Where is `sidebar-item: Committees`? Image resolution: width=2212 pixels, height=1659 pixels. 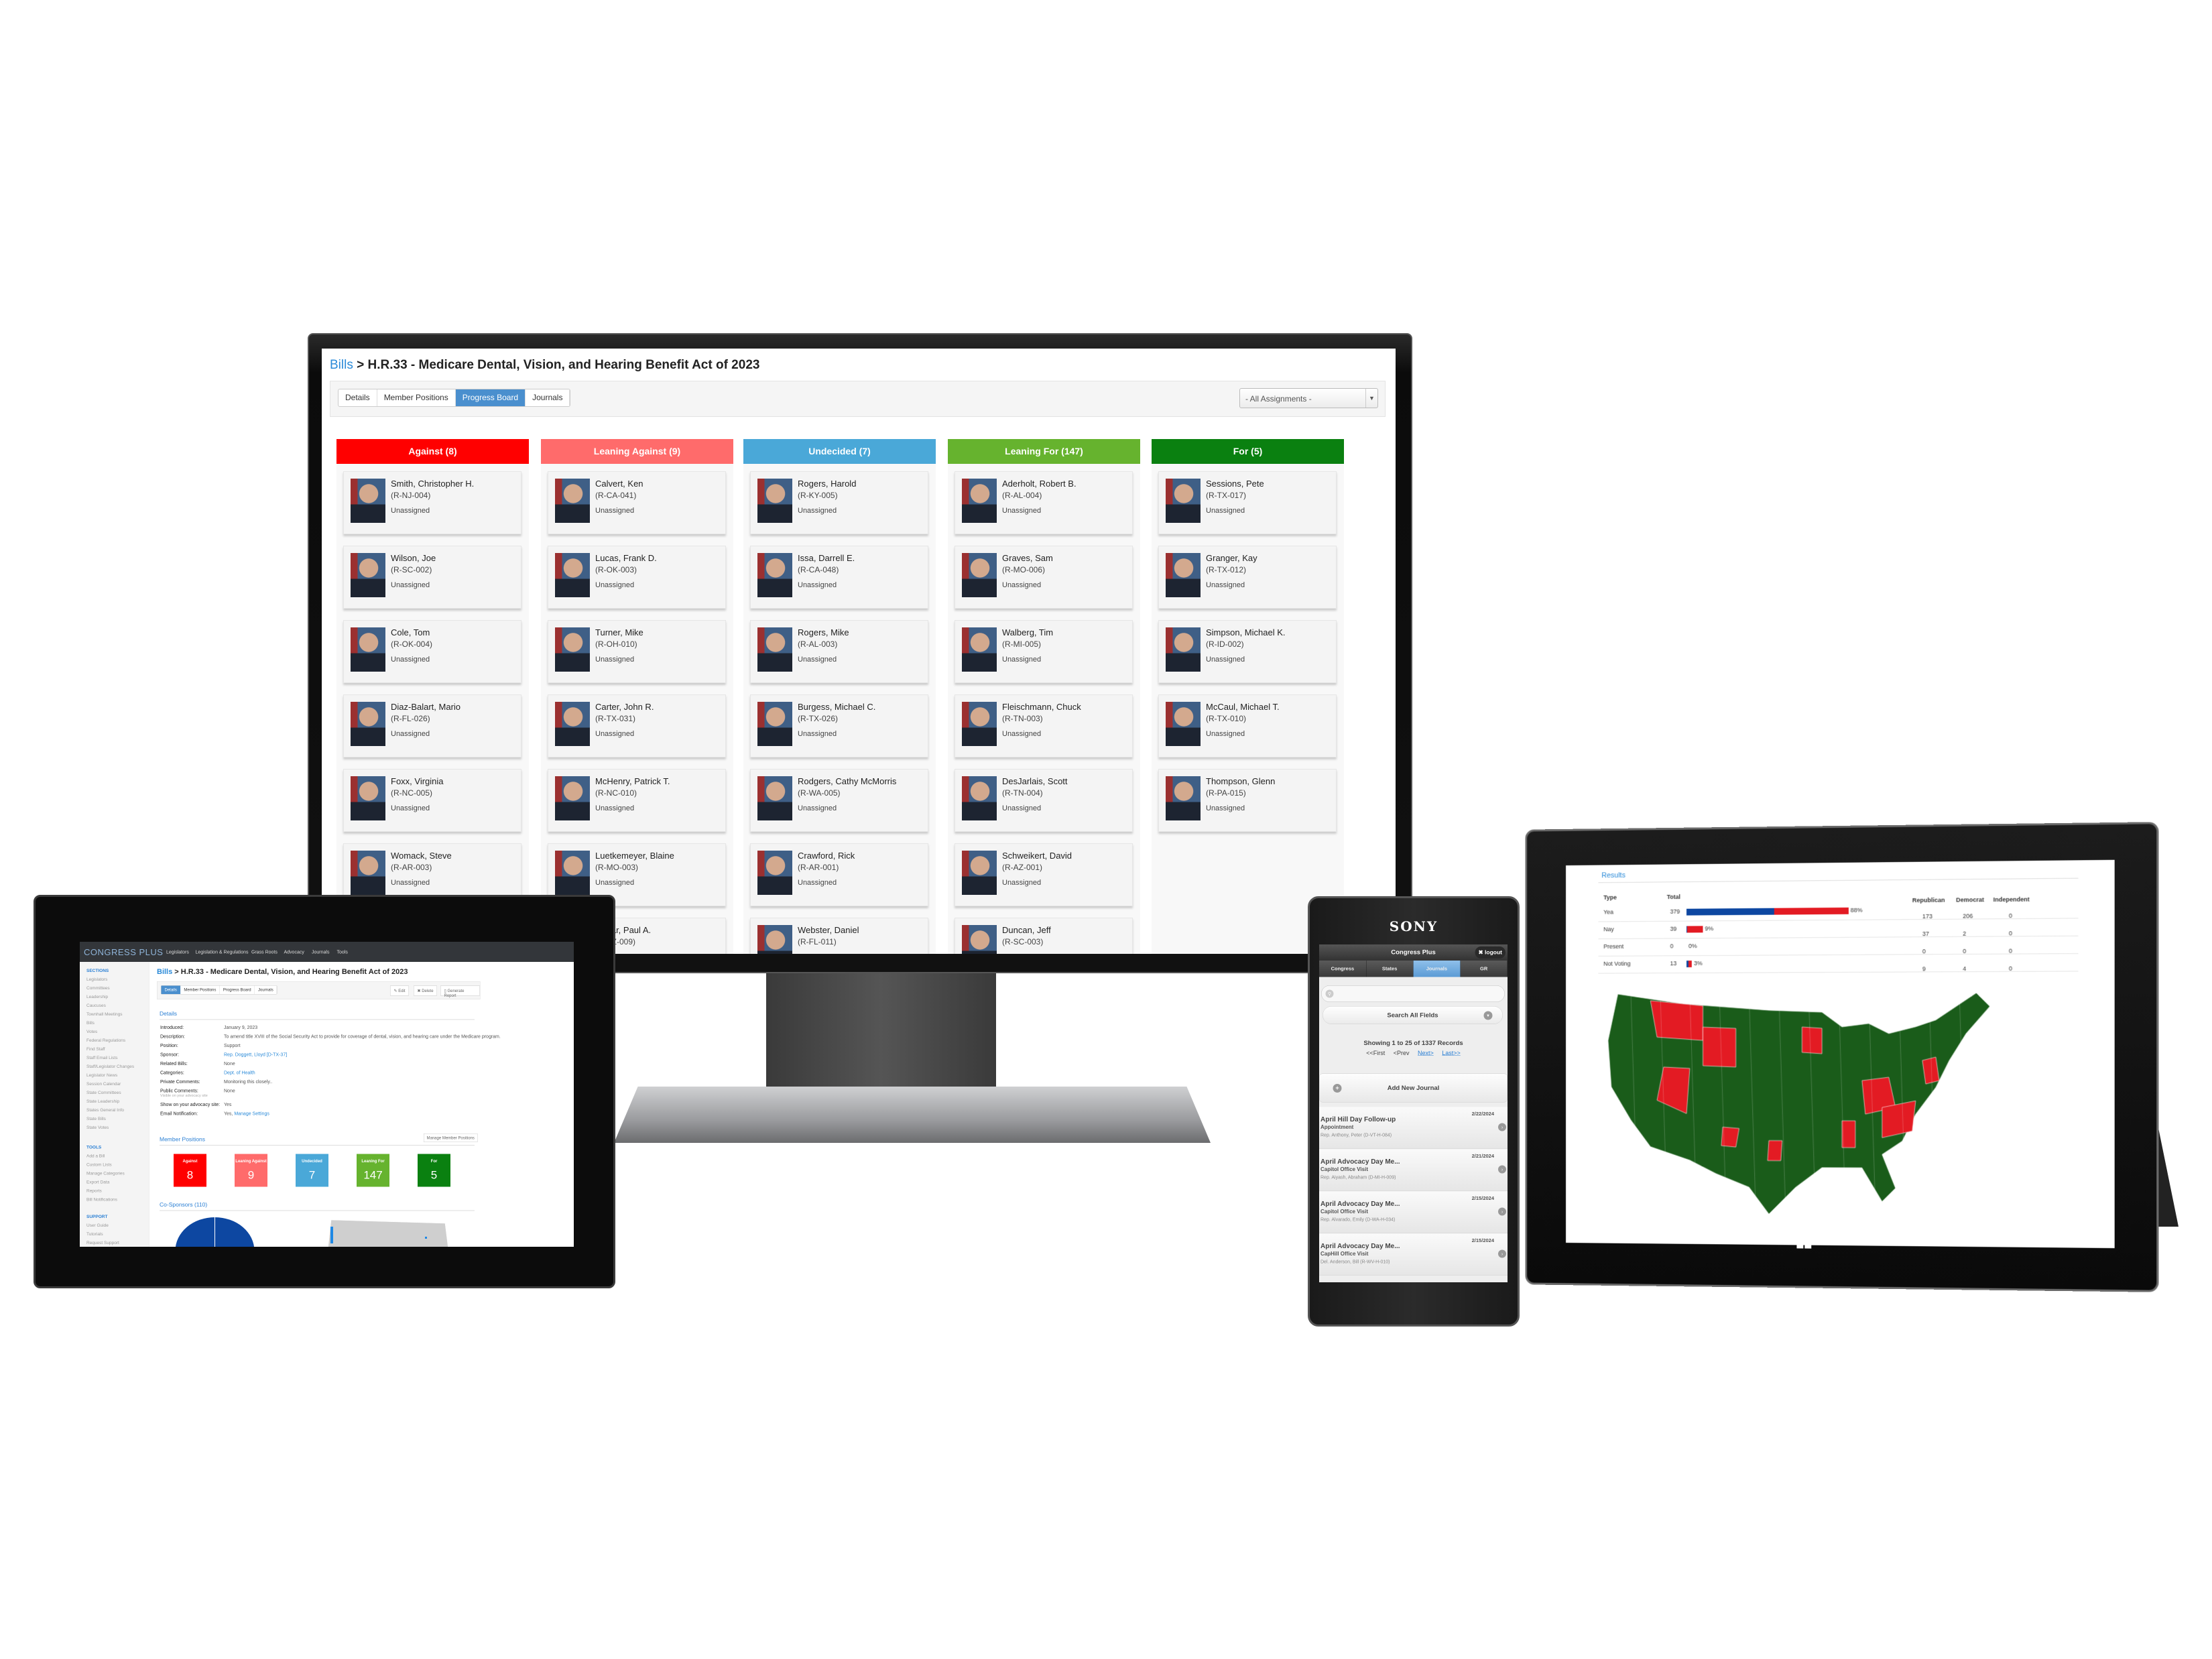
sidebar-item: Committees is located at coordinates (98, 988).